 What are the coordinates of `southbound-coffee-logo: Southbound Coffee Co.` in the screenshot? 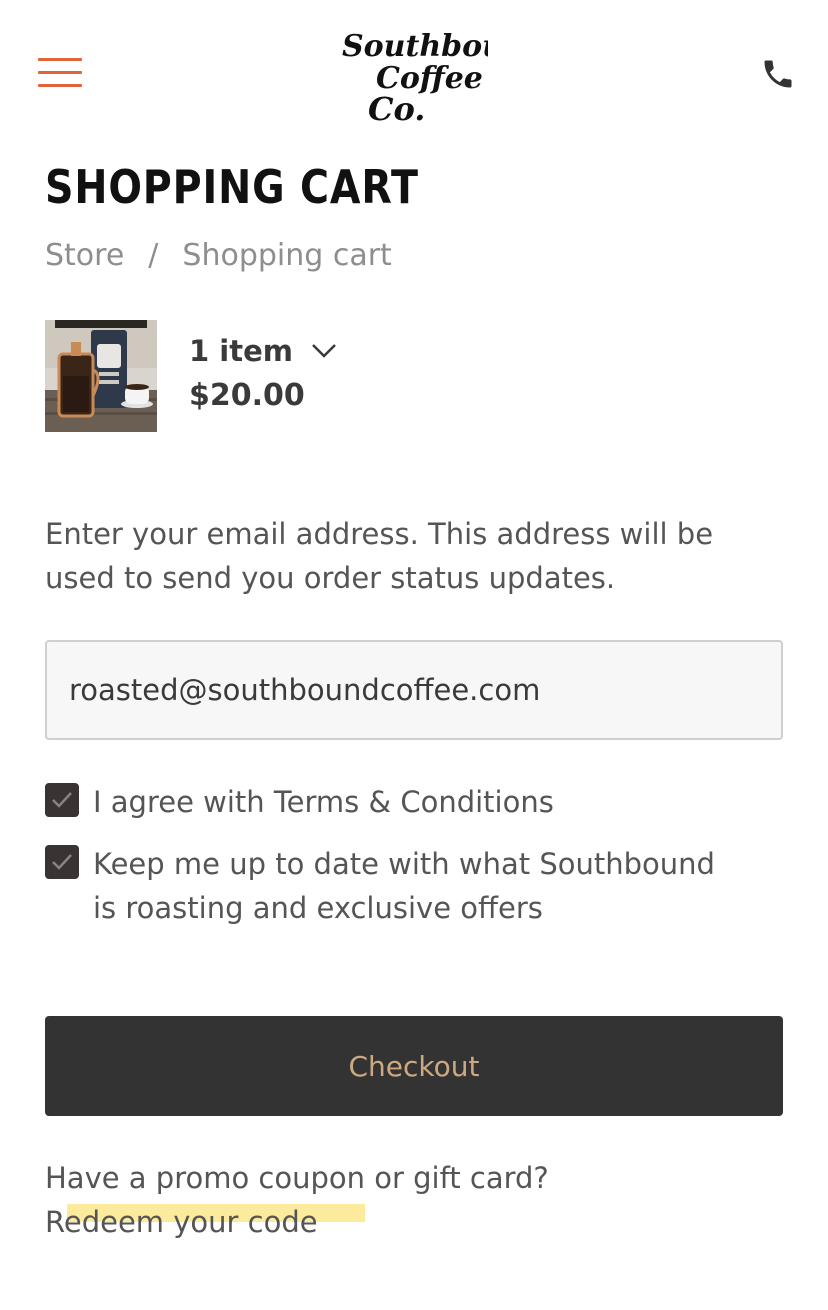 It's located at (414, 74).